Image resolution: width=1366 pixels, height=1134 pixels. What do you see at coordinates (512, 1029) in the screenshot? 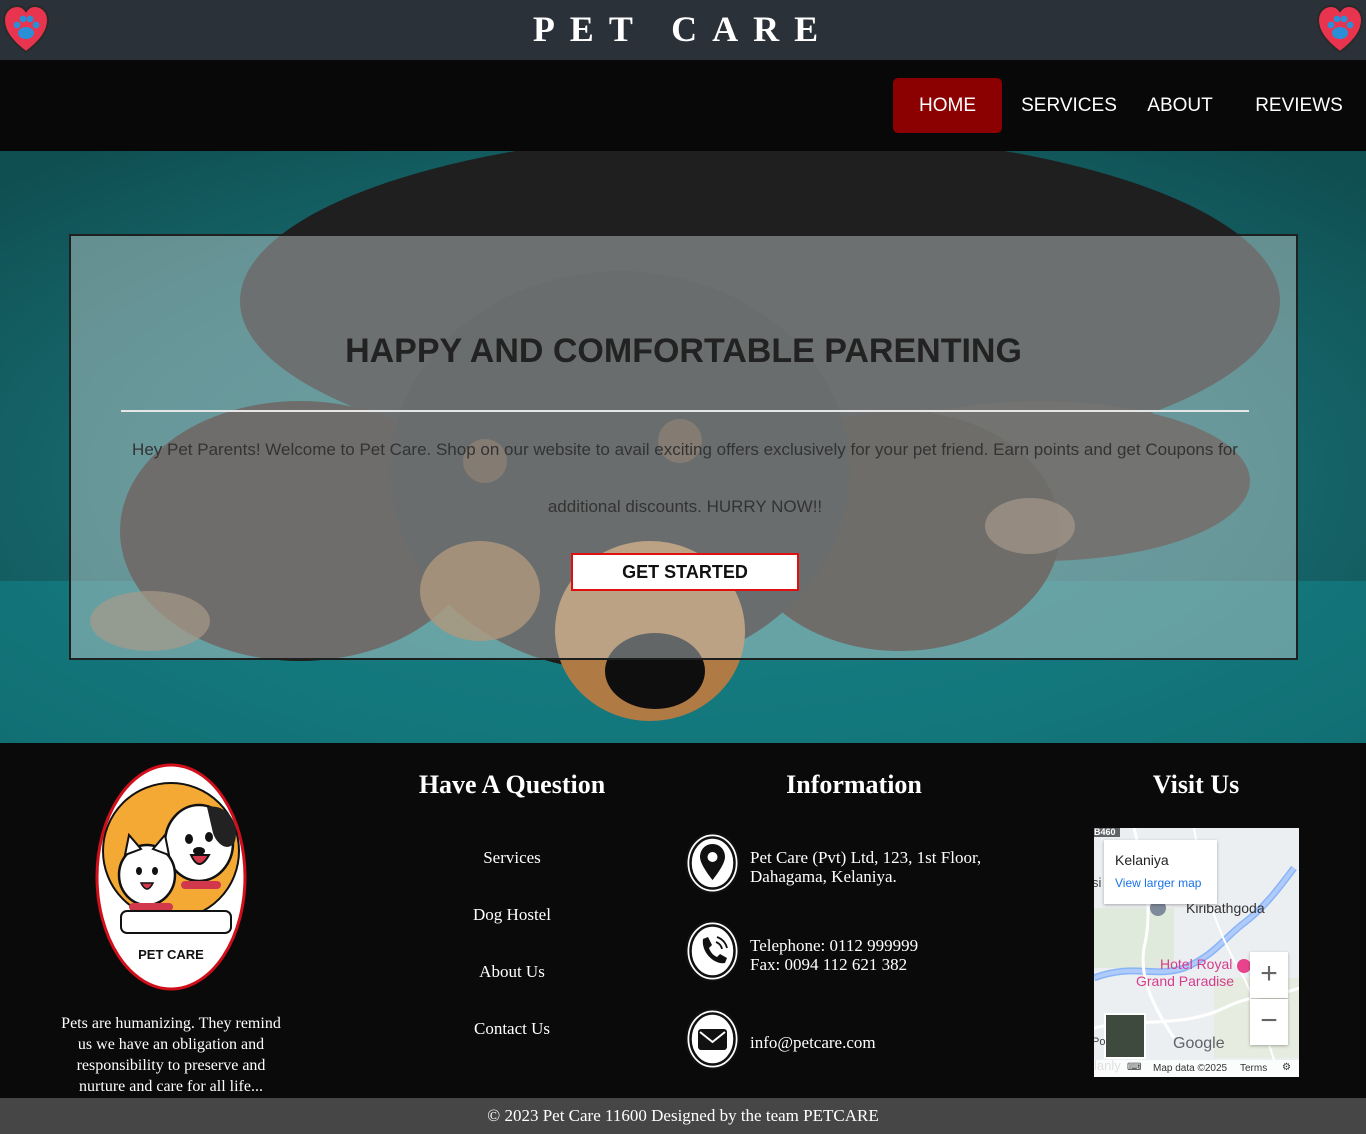
I see `footer-link-contact-us: Contact Us` at bounding box center [512, 1029].